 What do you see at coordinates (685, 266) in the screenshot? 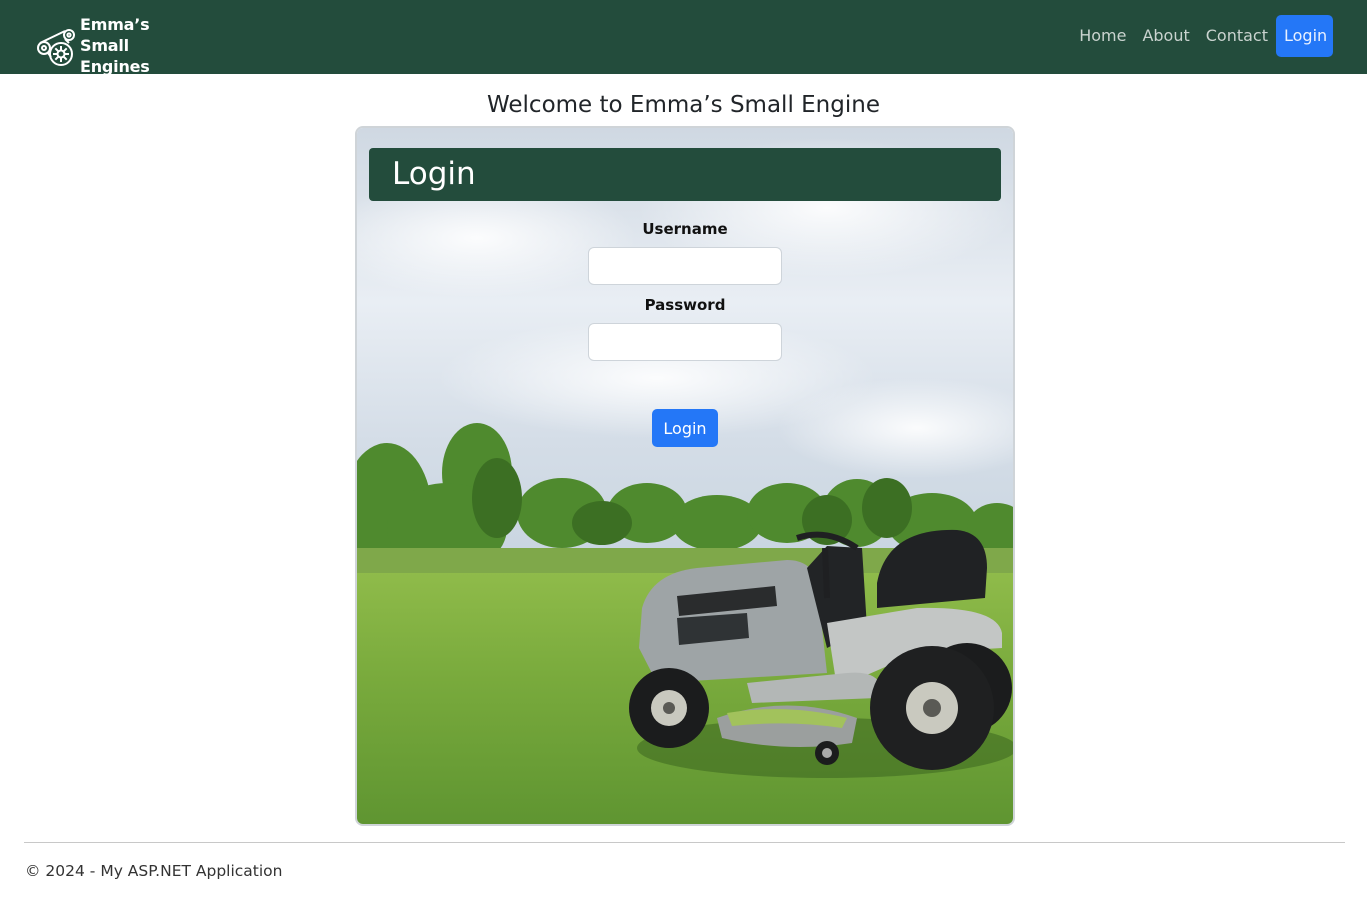
I see `username-input` at bounding box center [685, 266].